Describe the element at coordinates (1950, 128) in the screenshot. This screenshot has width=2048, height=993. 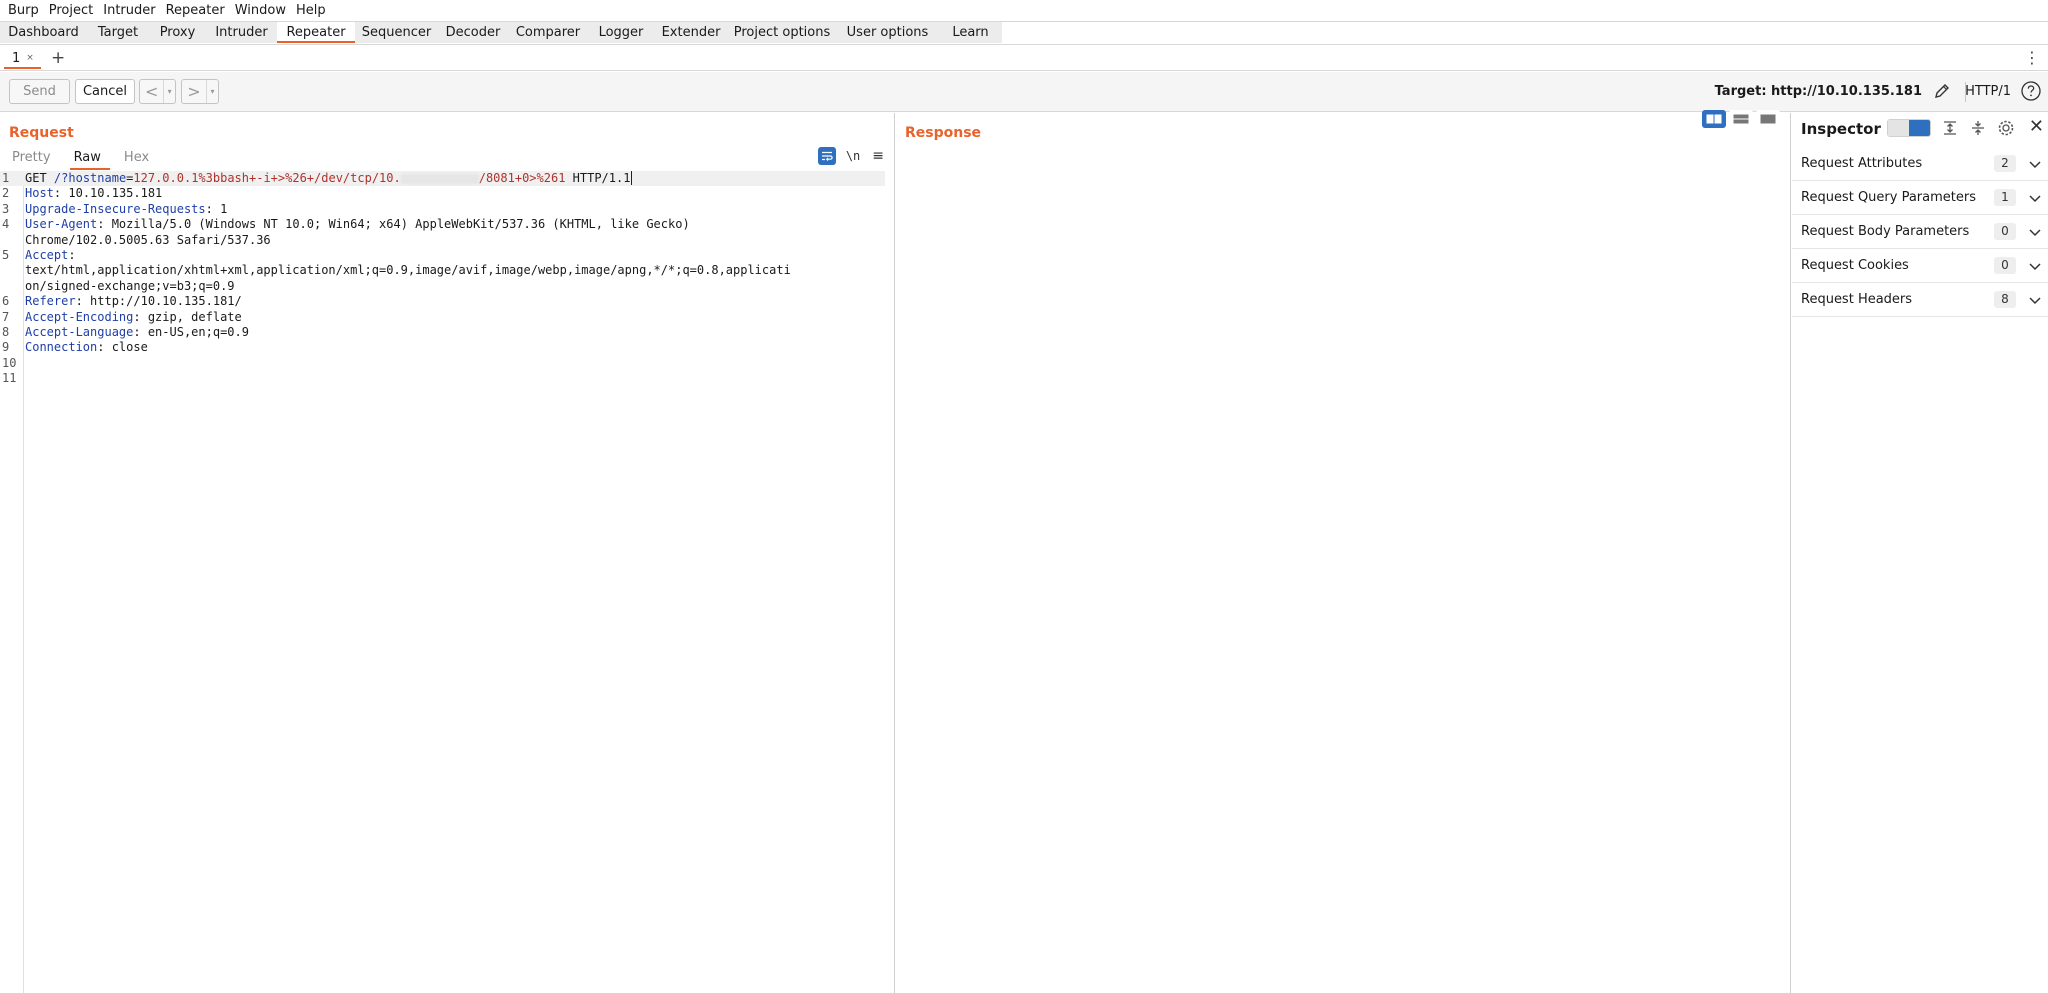
I see `expand-all-icon` at that location.